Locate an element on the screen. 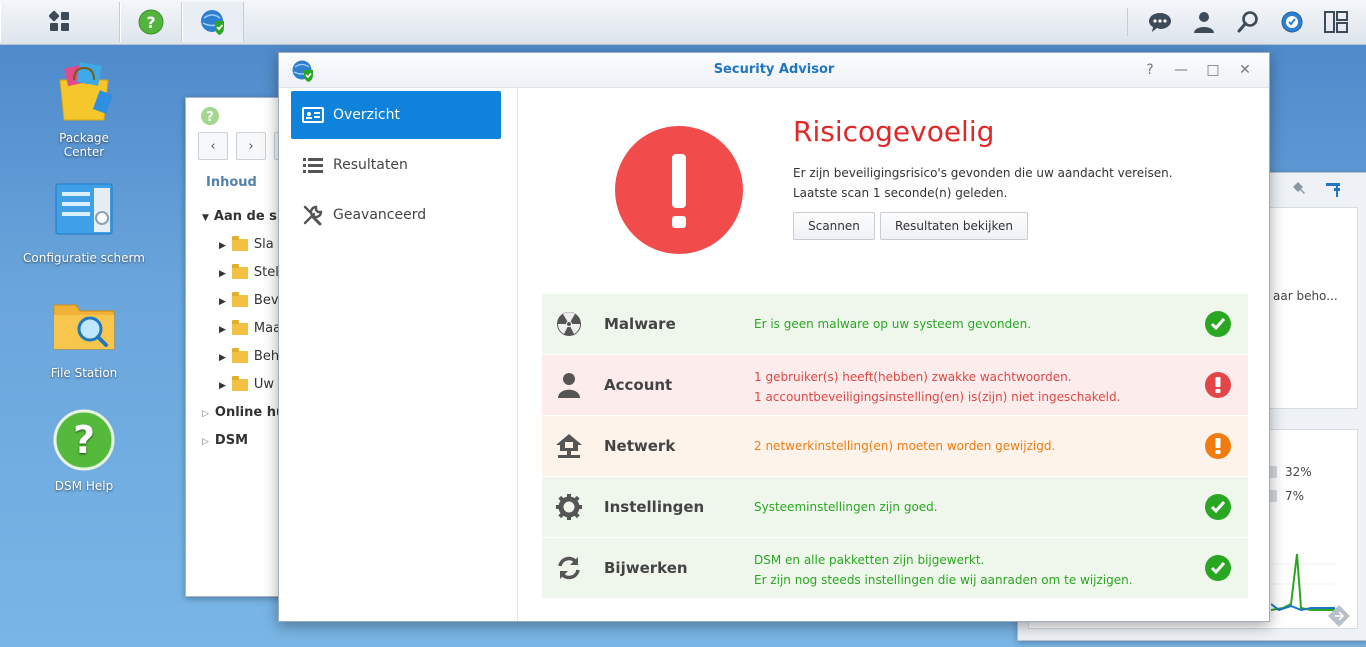 This screenshot has width=1366, height=647. notifications-button is located at coordinates (1160, 22).